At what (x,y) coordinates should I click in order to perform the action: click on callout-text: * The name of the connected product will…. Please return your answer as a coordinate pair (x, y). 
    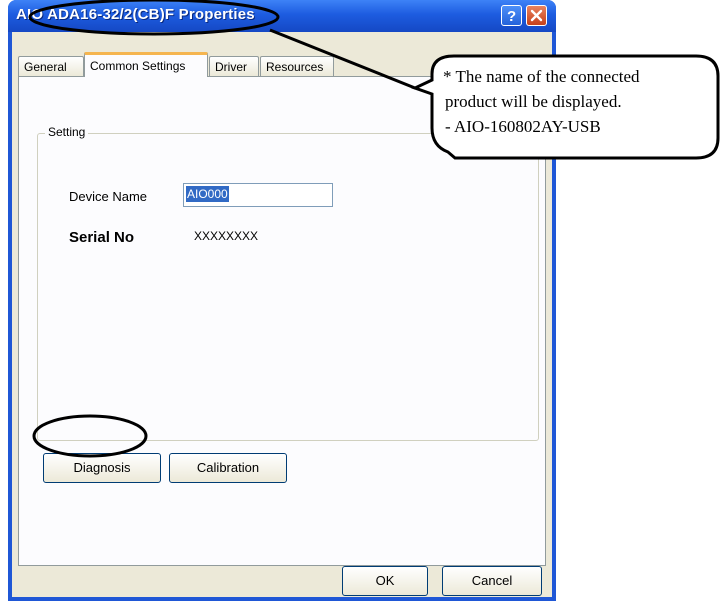
    Looking at the image, I should click on (582, 101).